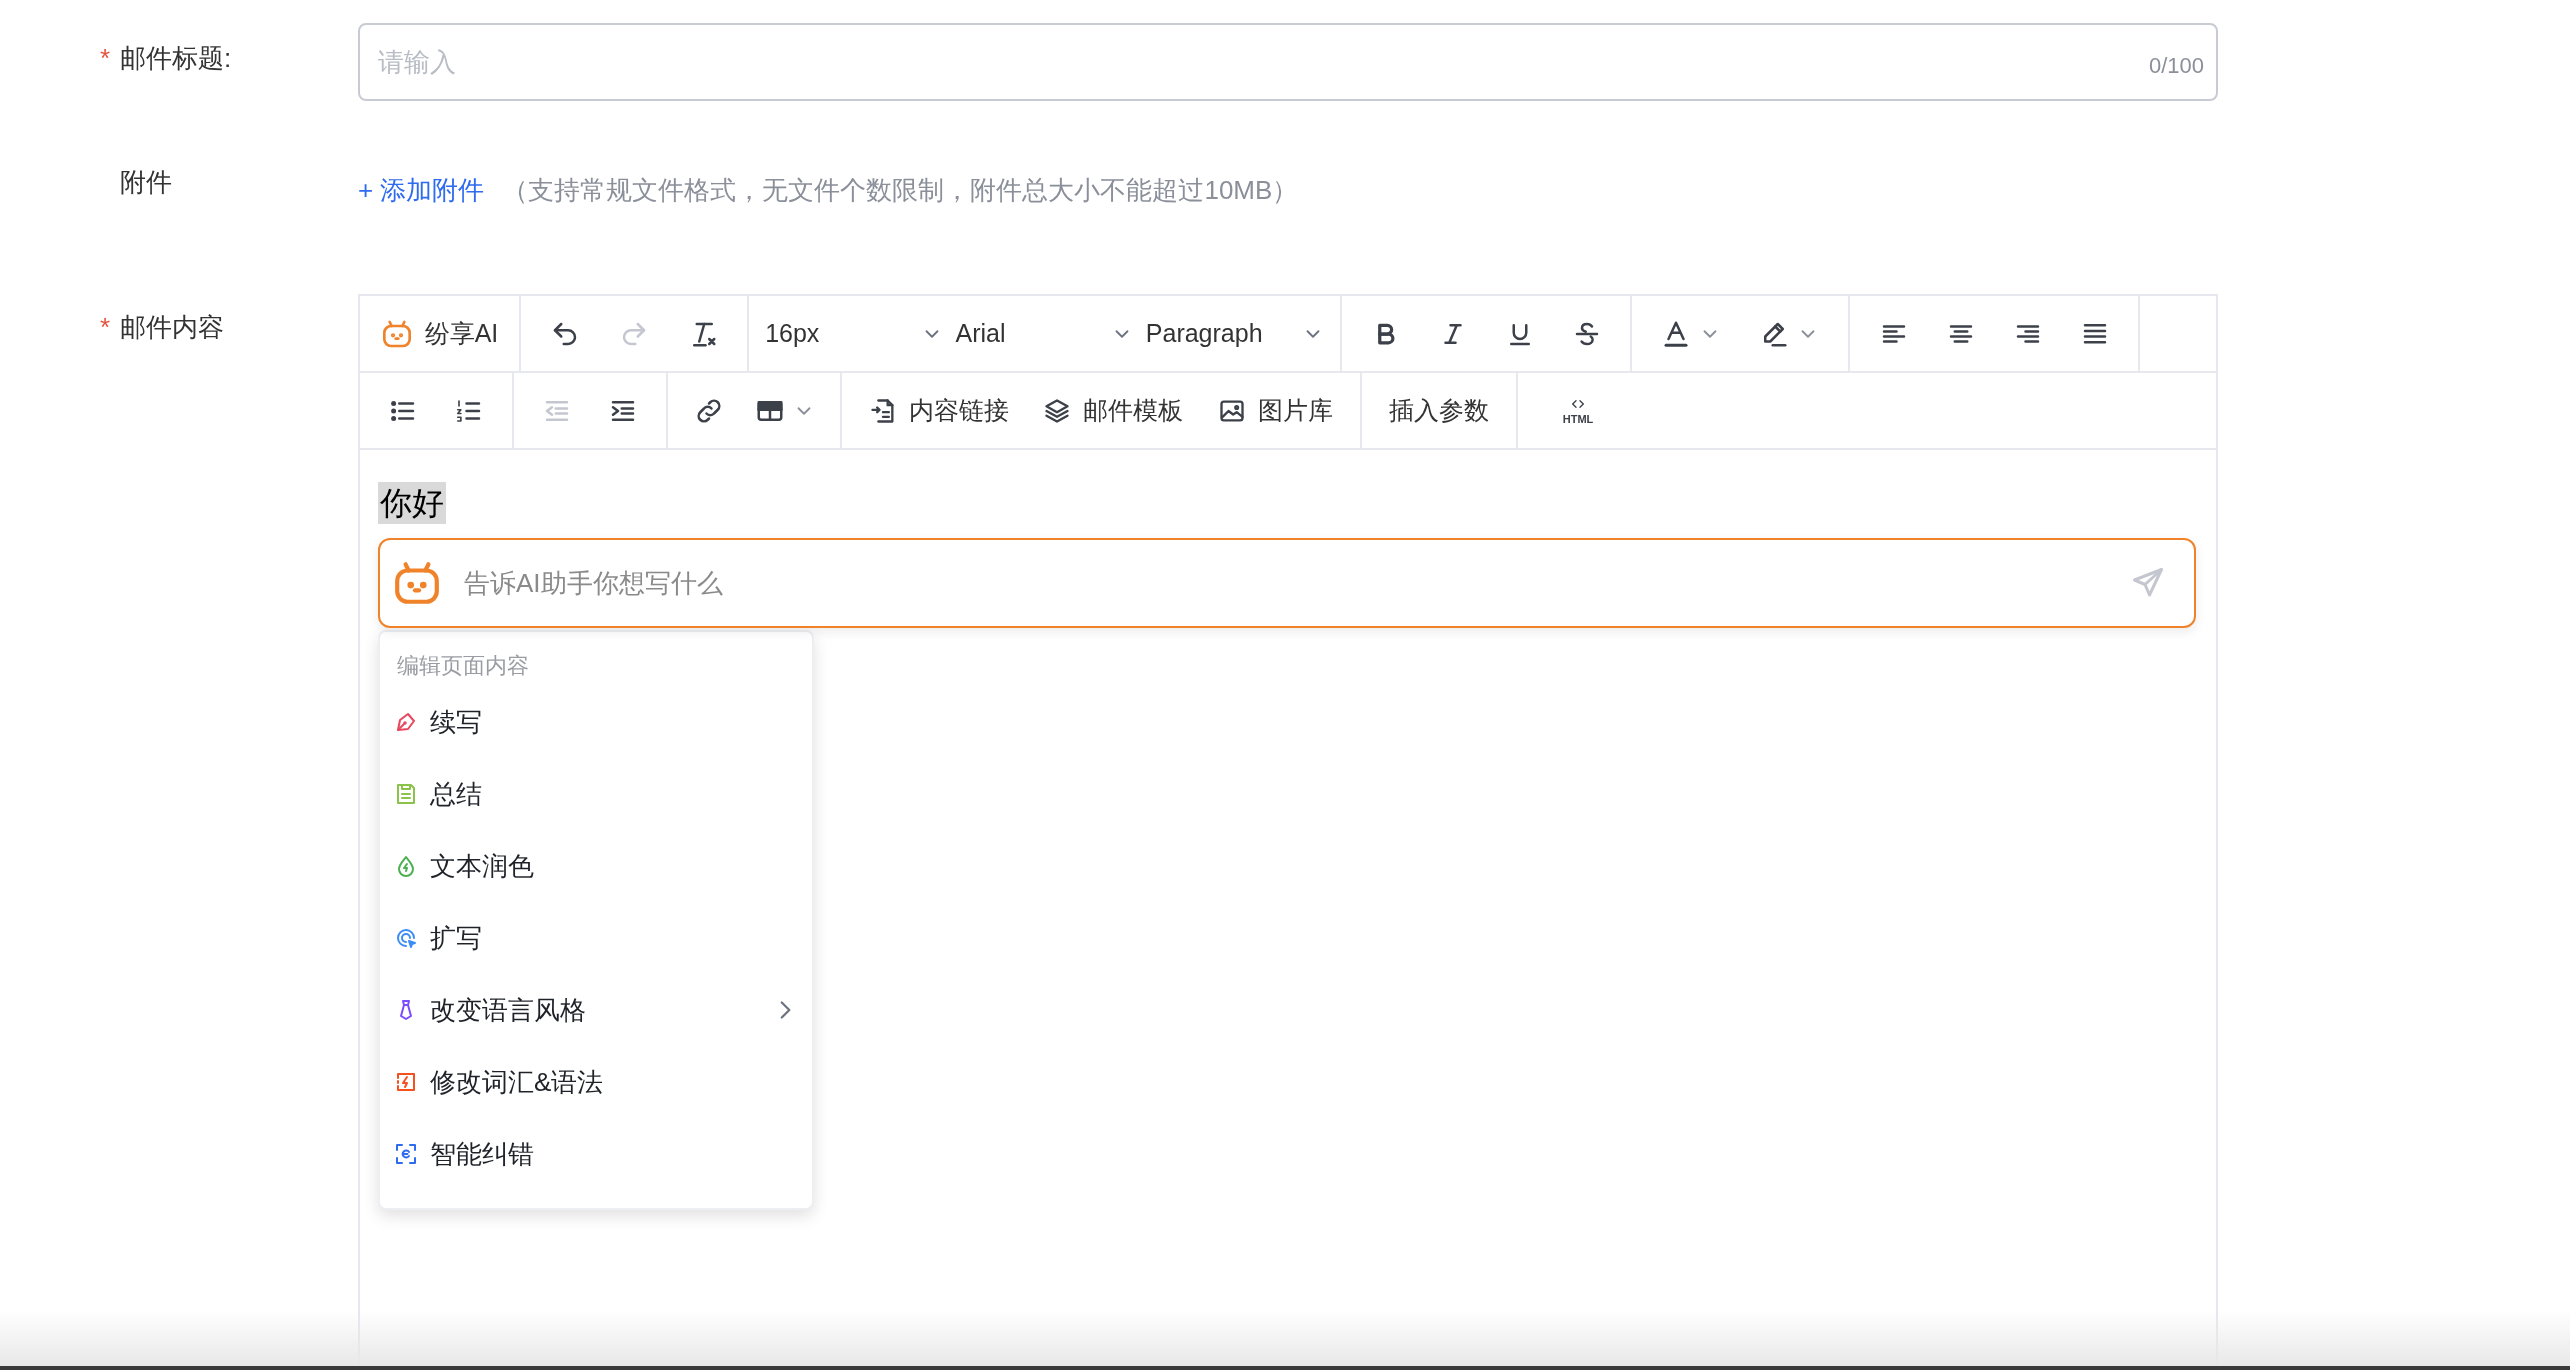  What do you see at coordinates (1113, 410) in the screenshot?
I see `template-button: 邮件模板` at bounding box center [1113, 410].